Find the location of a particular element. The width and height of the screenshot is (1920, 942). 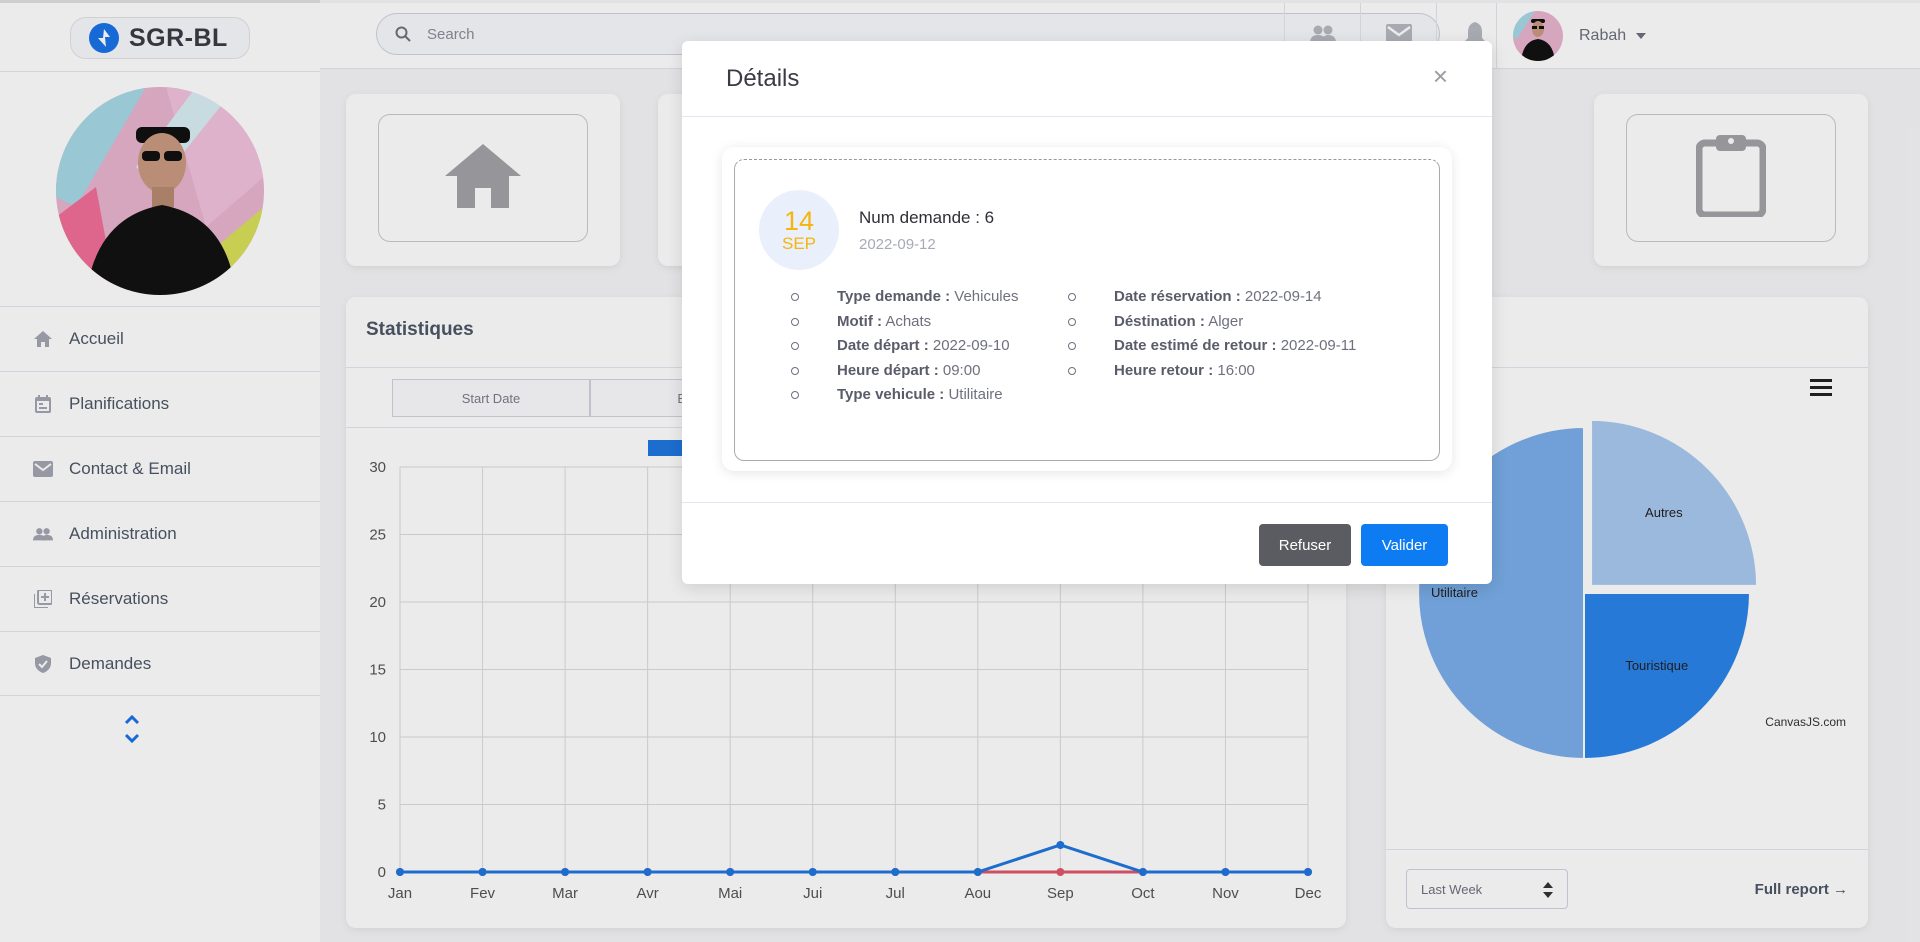

detail-item: Type demande : Vehicules is located at coordinates (904, 300).